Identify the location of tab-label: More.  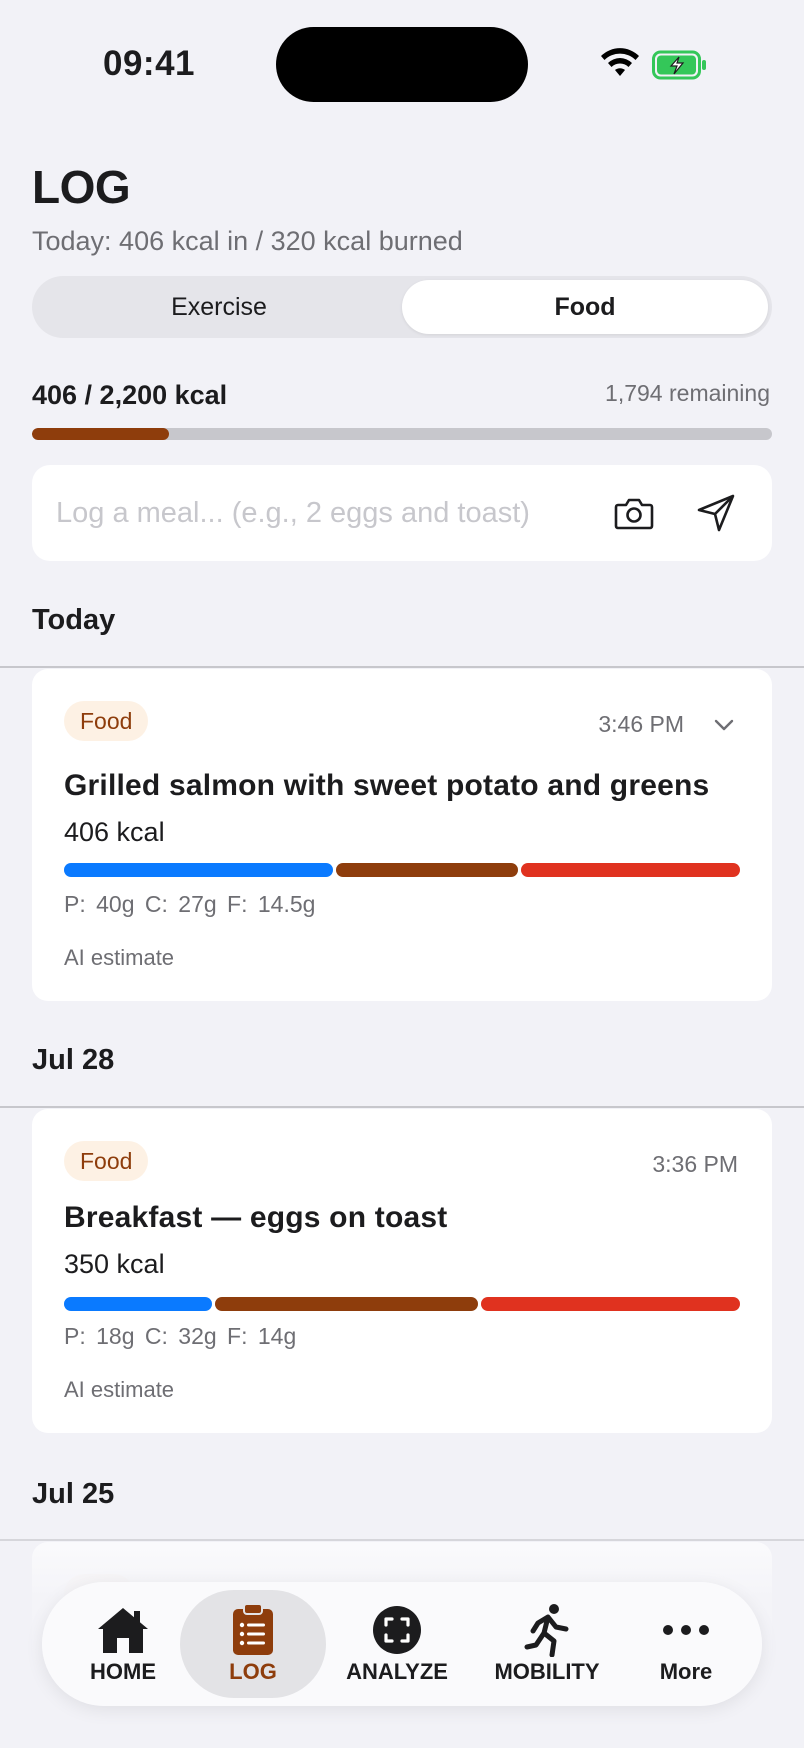
(686, 1671).